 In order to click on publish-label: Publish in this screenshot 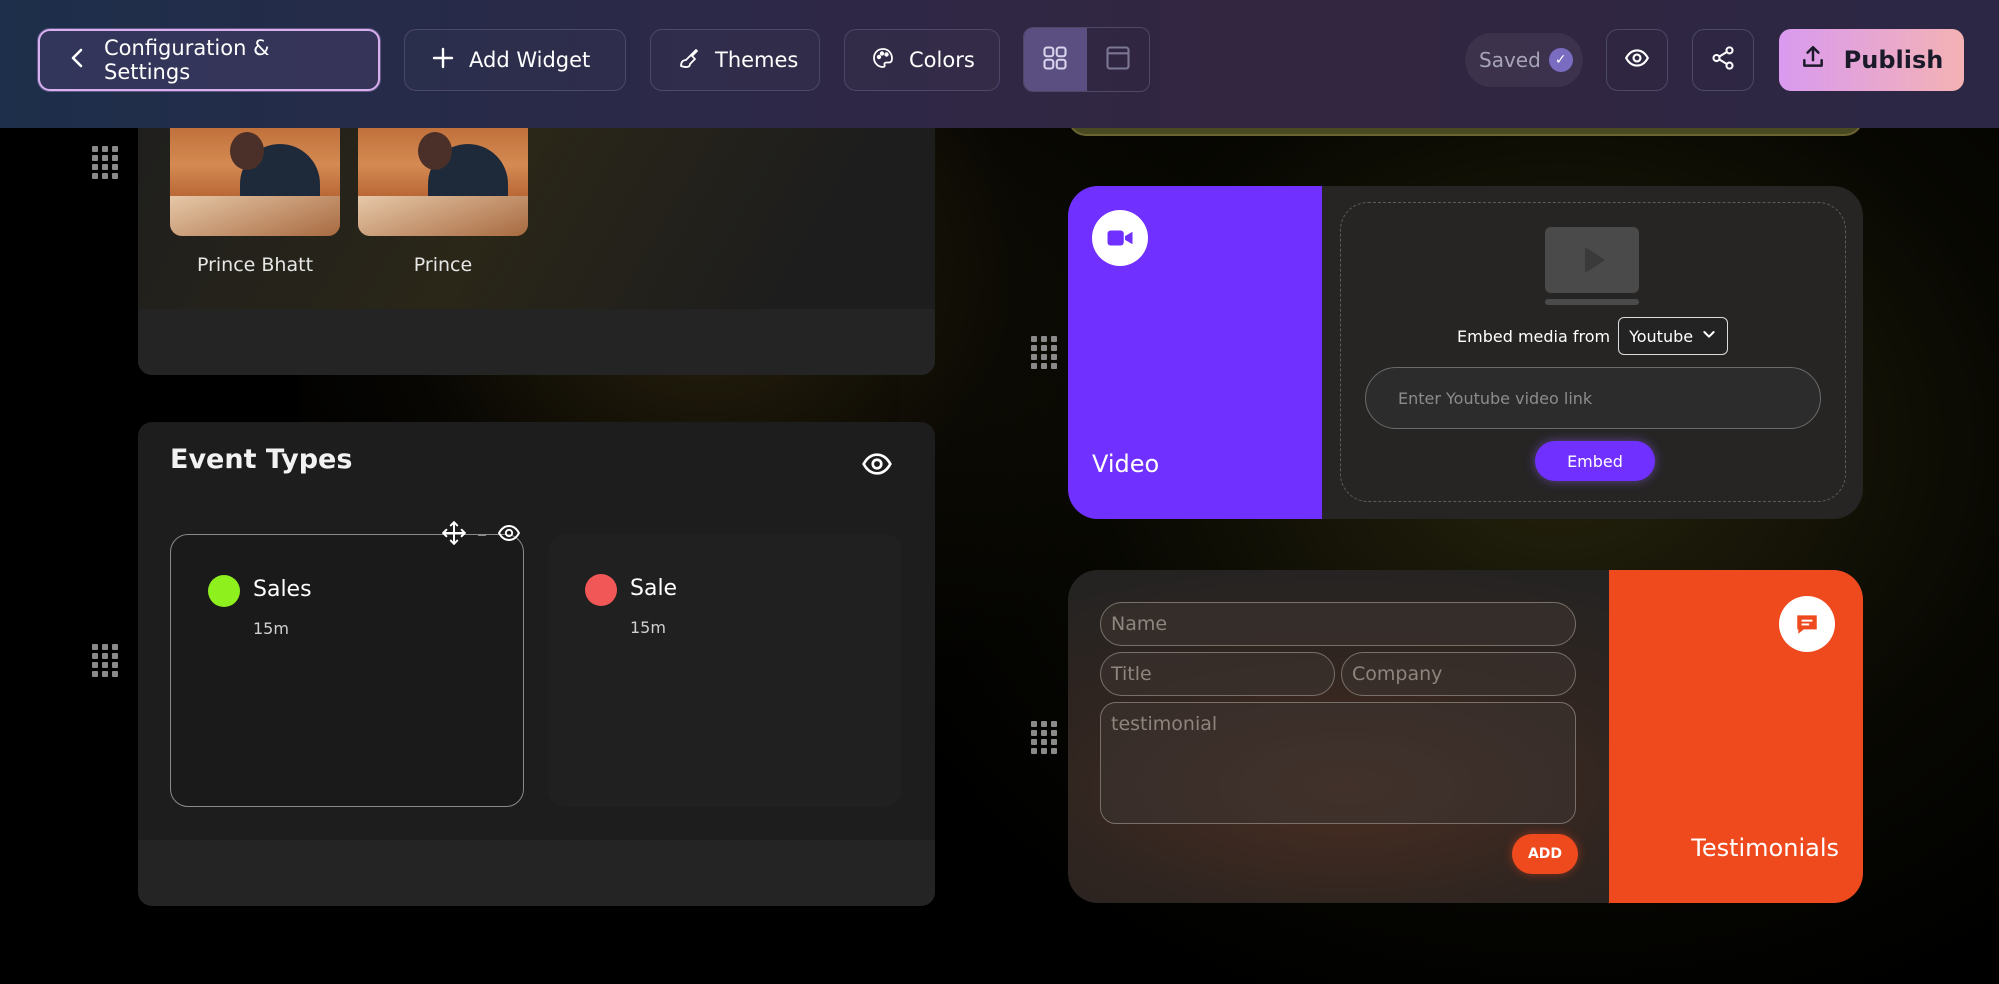, I will do `click(1893, 60)`.